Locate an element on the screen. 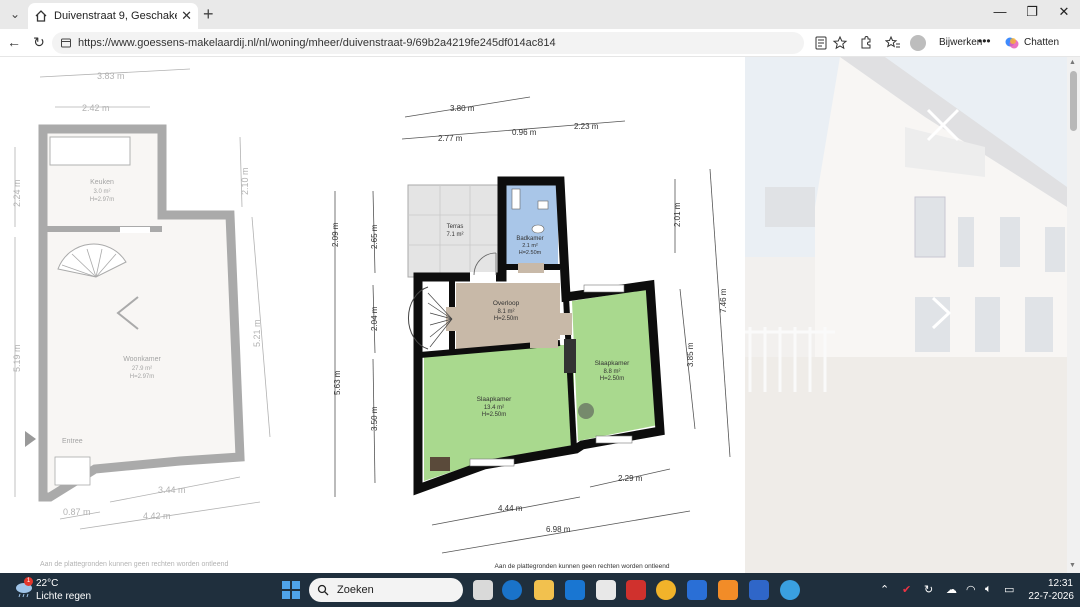  dim-label: 2.24 m is located at coordinates (17, 193).